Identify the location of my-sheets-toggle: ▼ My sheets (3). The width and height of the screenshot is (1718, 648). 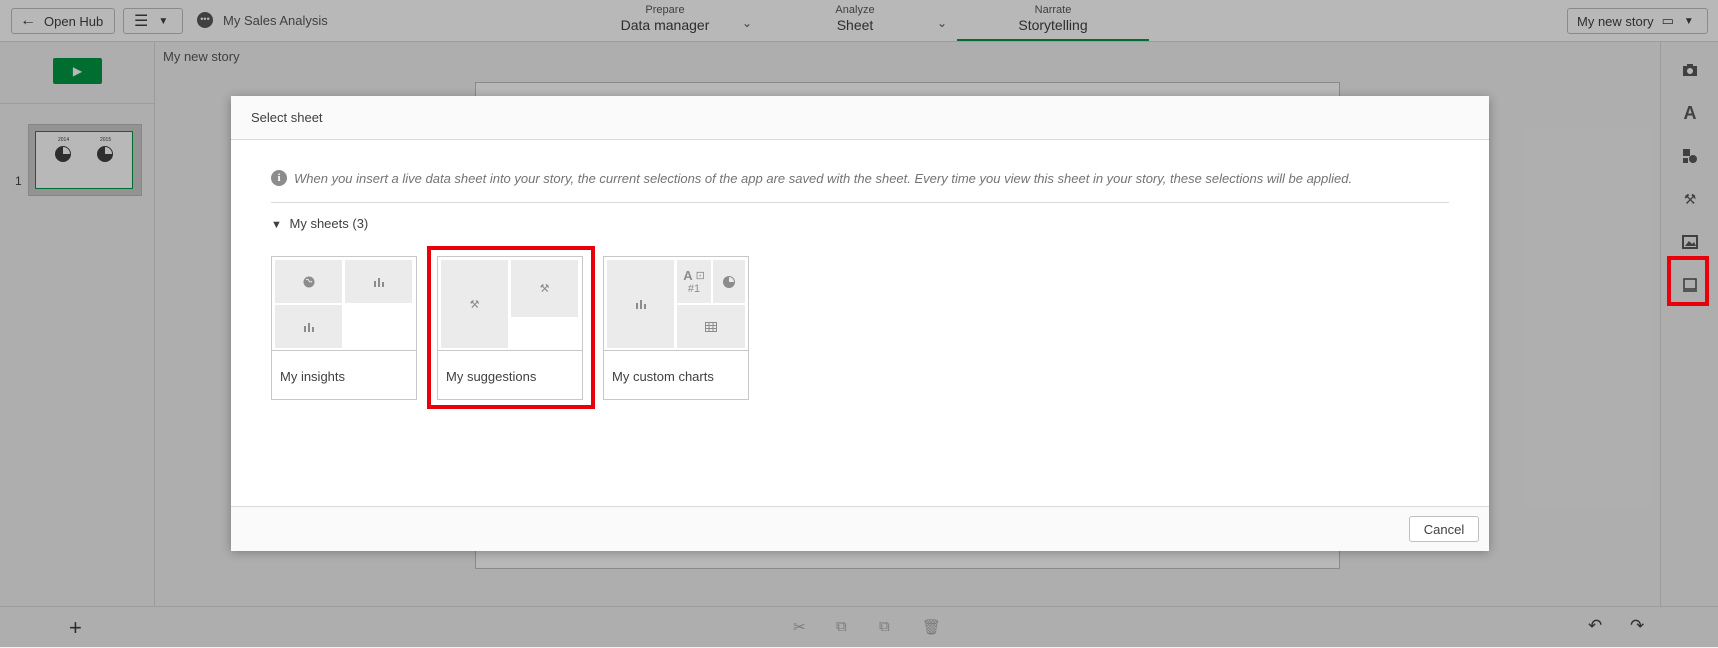
(319, 223).